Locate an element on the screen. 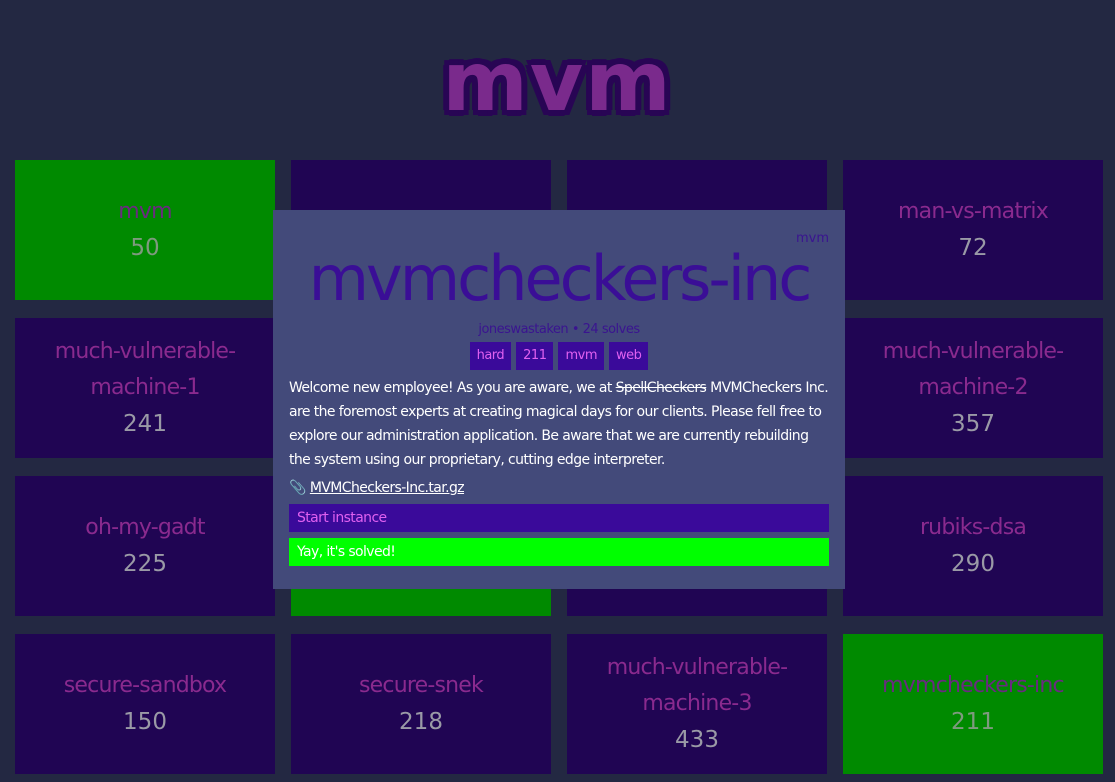 The width and height of the screenshot is (1115, 782). challenge-tile-points: 290 is located at coordinates (973, 564).